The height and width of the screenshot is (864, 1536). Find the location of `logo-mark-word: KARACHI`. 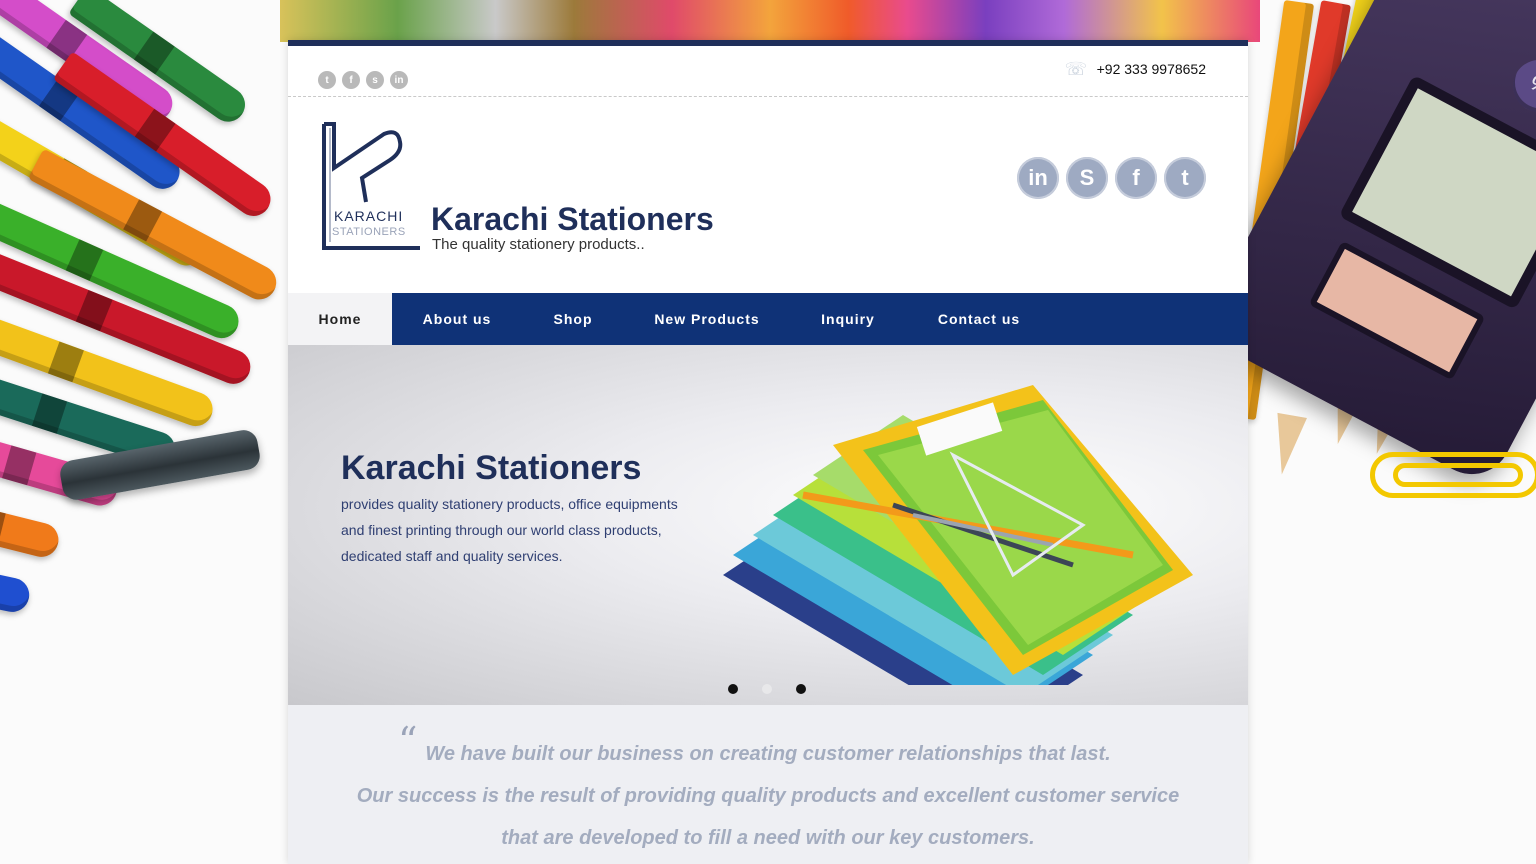

logo-mark-word: KARACHI is located at coordinates (369, 216).